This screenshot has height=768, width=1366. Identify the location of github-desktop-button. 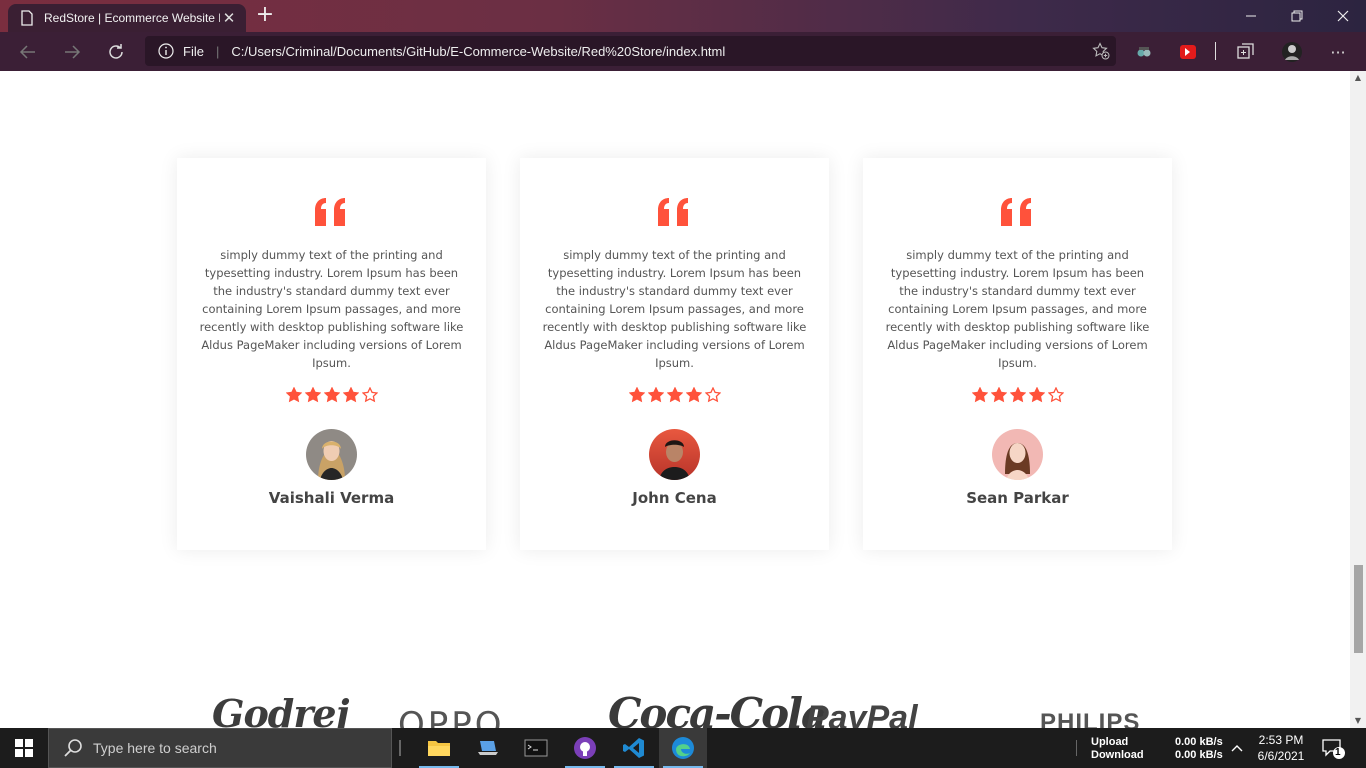
(585, 748).